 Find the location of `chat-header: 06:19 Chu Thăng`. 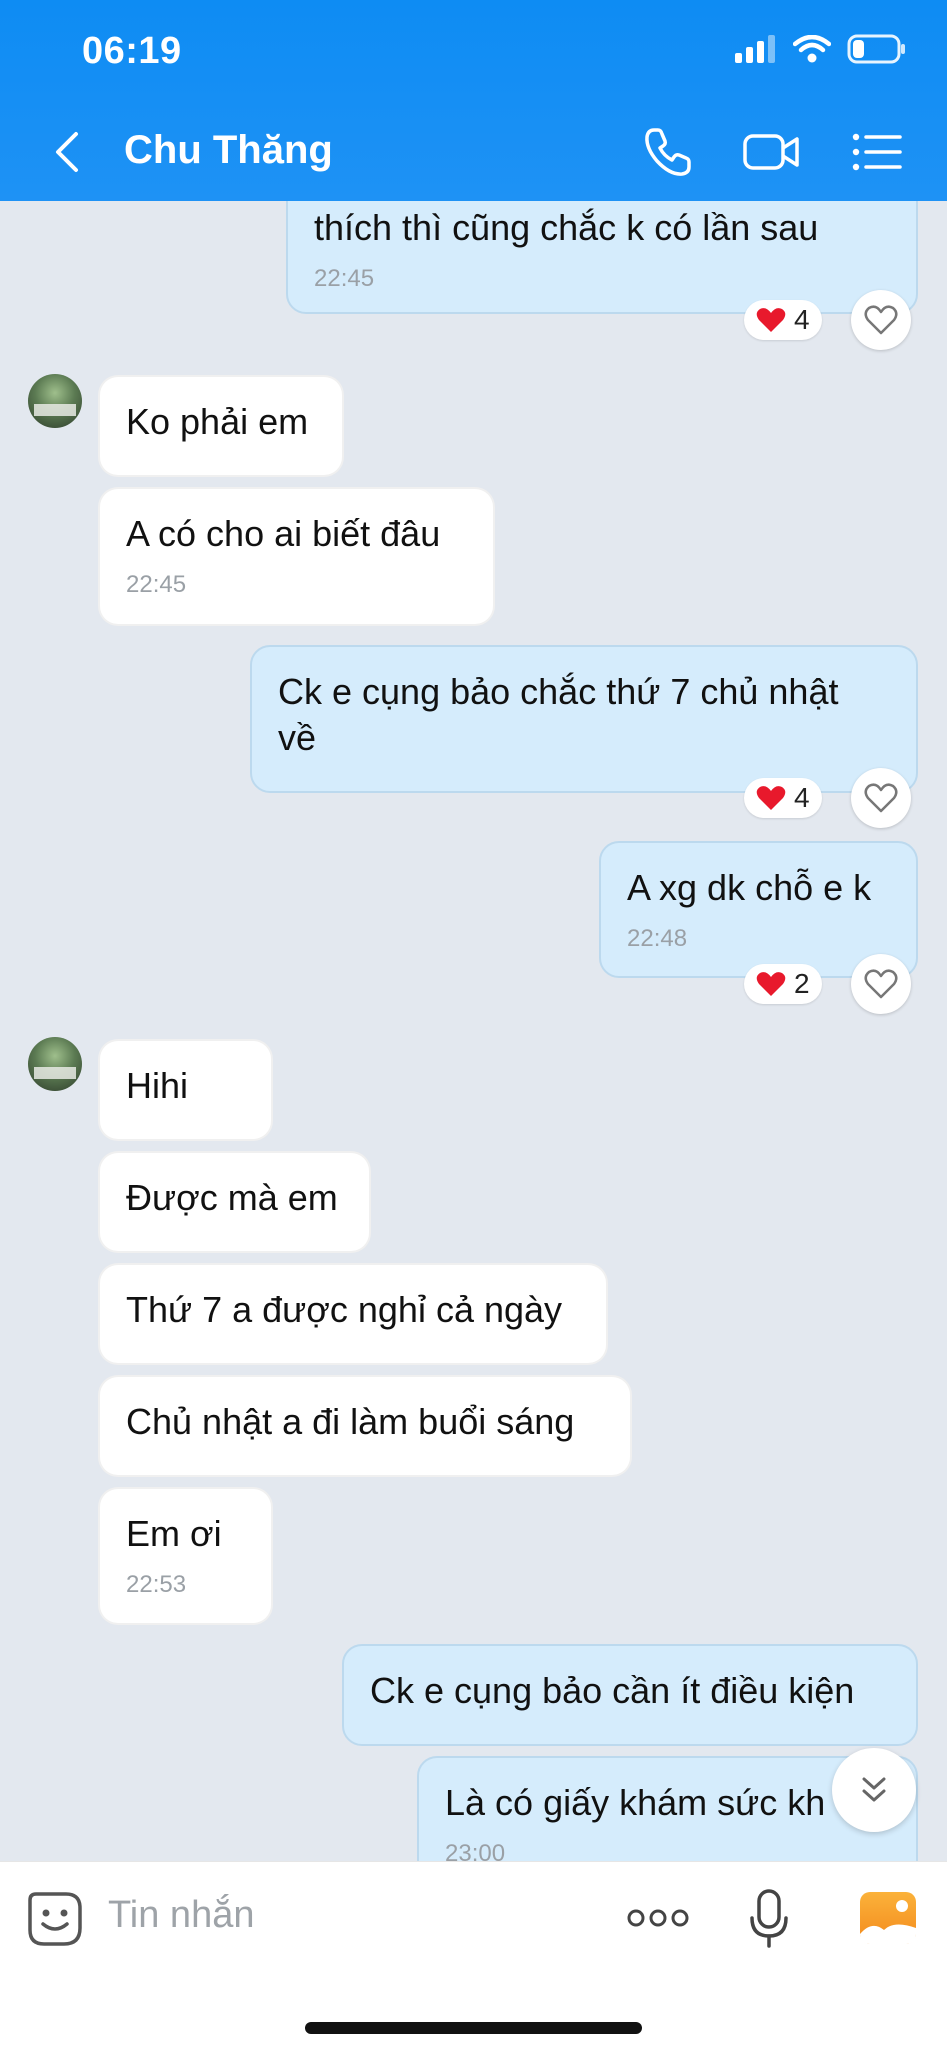

chat-header: 06:19 Chu Thăng is located at coordinates (473, 100).